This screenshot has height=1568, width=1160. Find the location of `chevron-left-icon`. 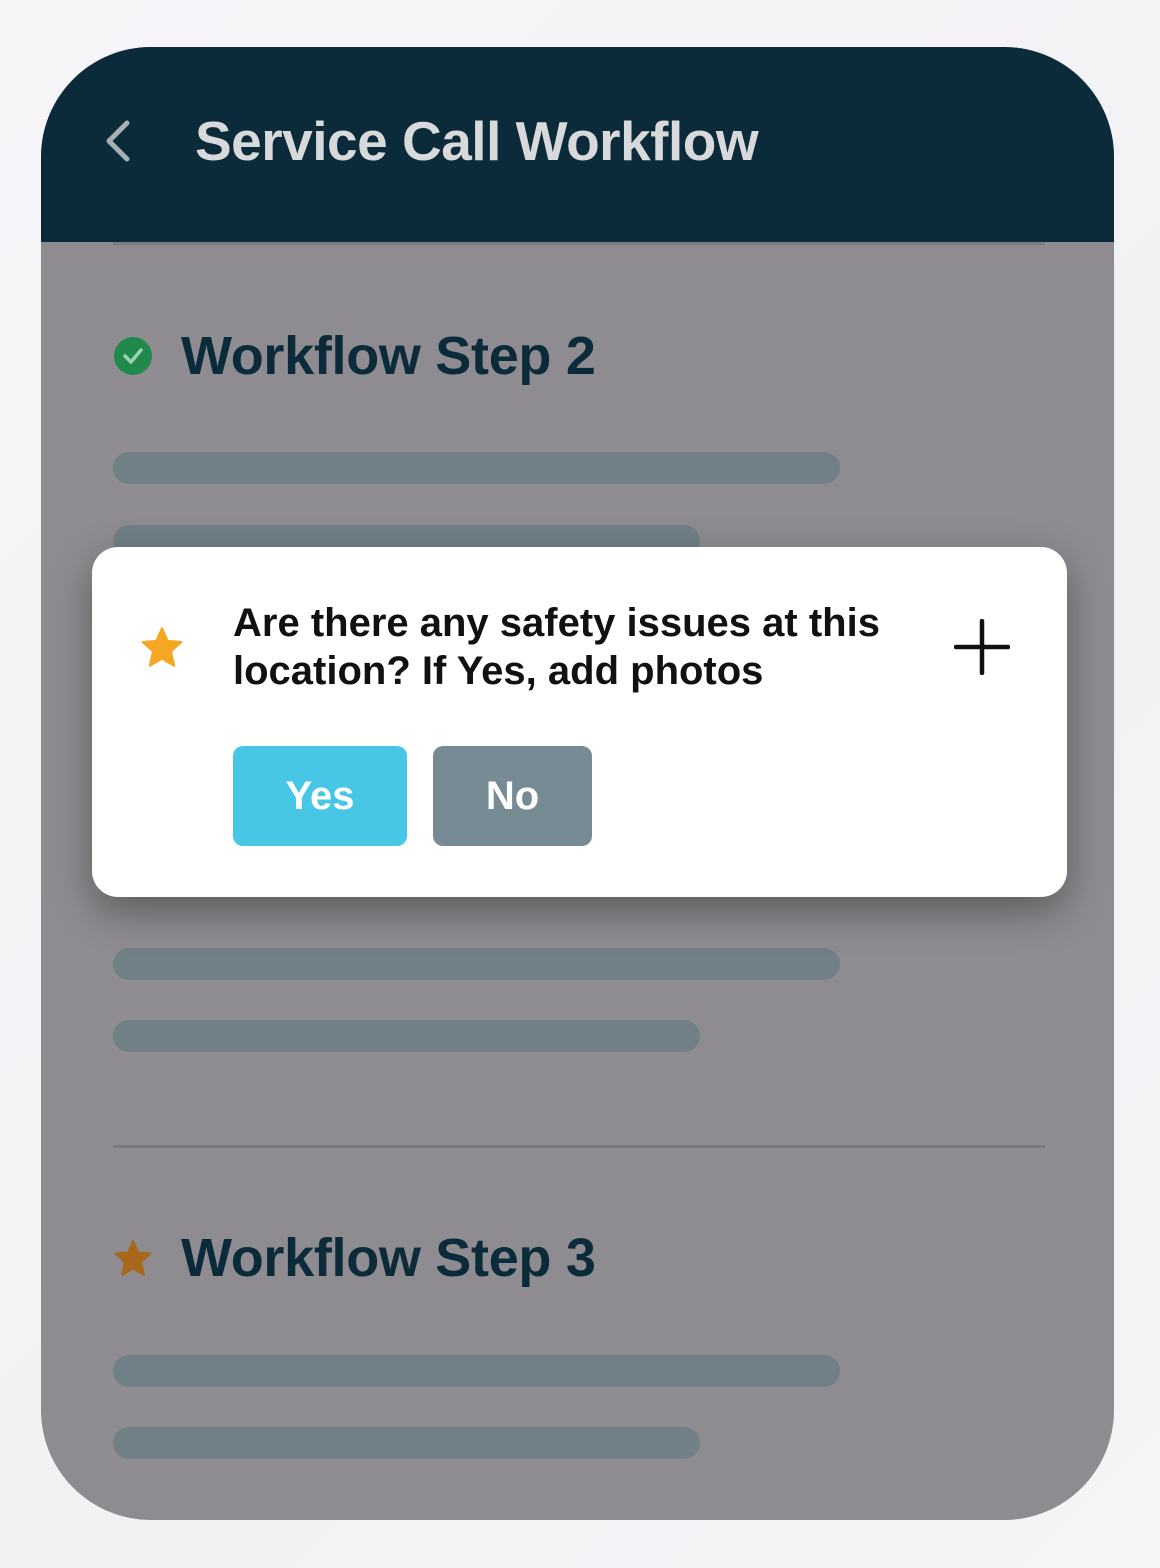

chevron-left-icon is located at coordinates (119, 141).